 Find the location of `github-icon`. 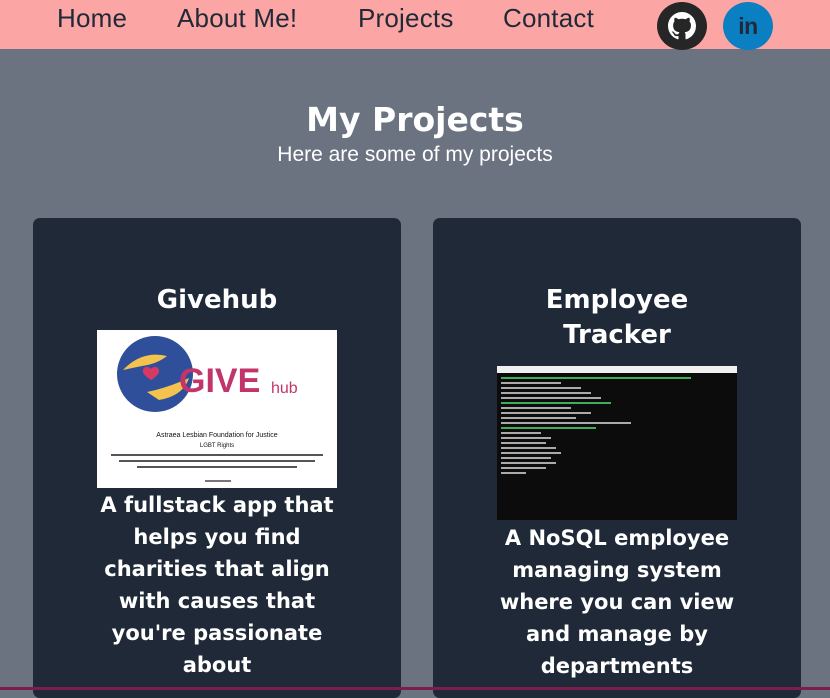

github-icon is located at coordinates (682, 26).